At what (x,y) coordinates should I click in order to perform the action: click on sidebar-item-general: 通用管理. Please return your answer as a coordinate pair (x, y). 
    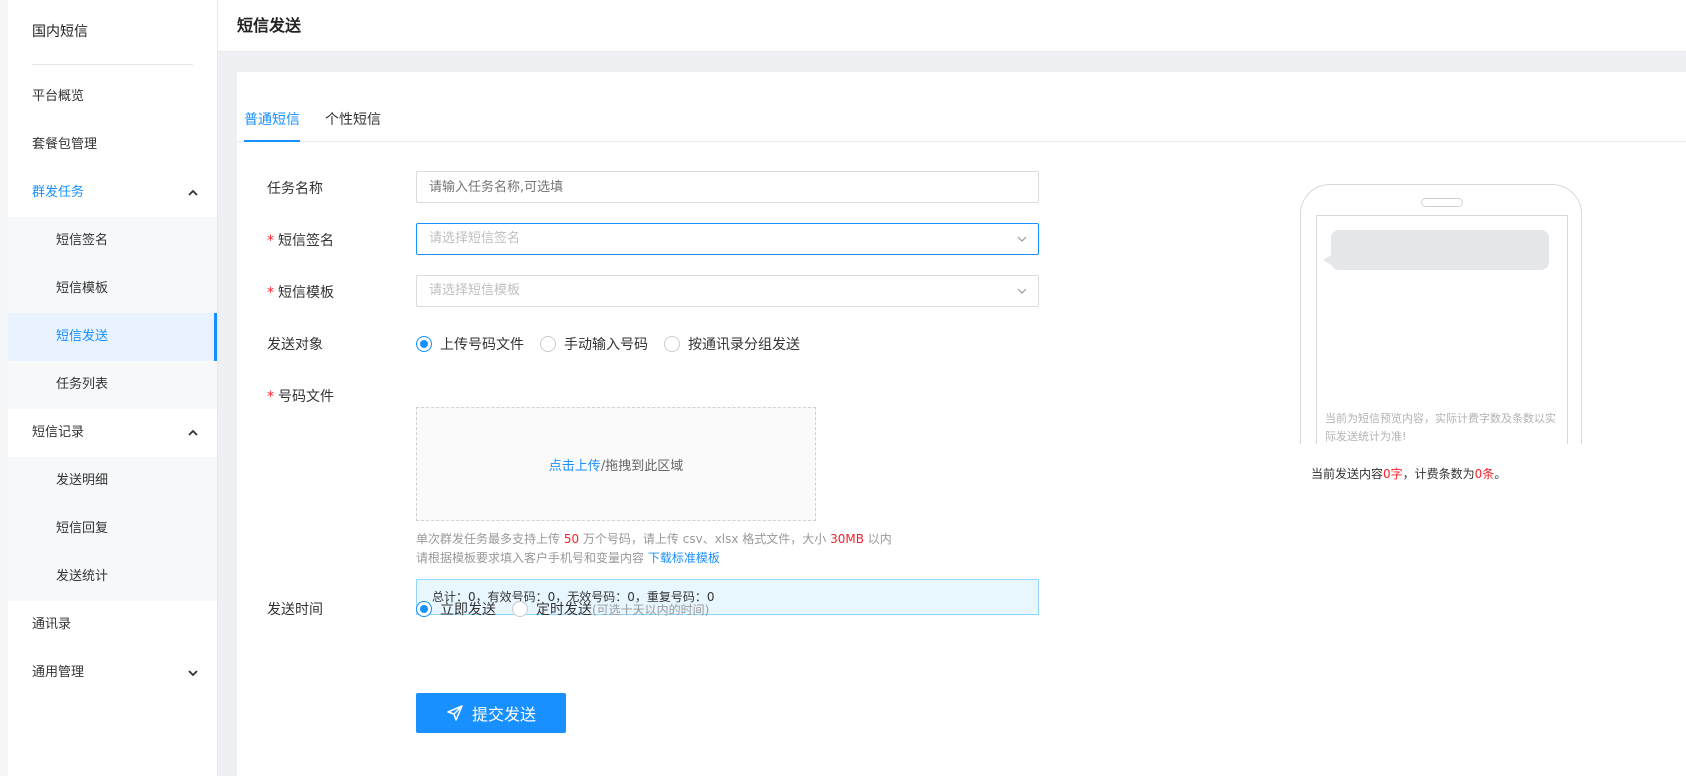
    Looking at the image, I should click on (112, 673).